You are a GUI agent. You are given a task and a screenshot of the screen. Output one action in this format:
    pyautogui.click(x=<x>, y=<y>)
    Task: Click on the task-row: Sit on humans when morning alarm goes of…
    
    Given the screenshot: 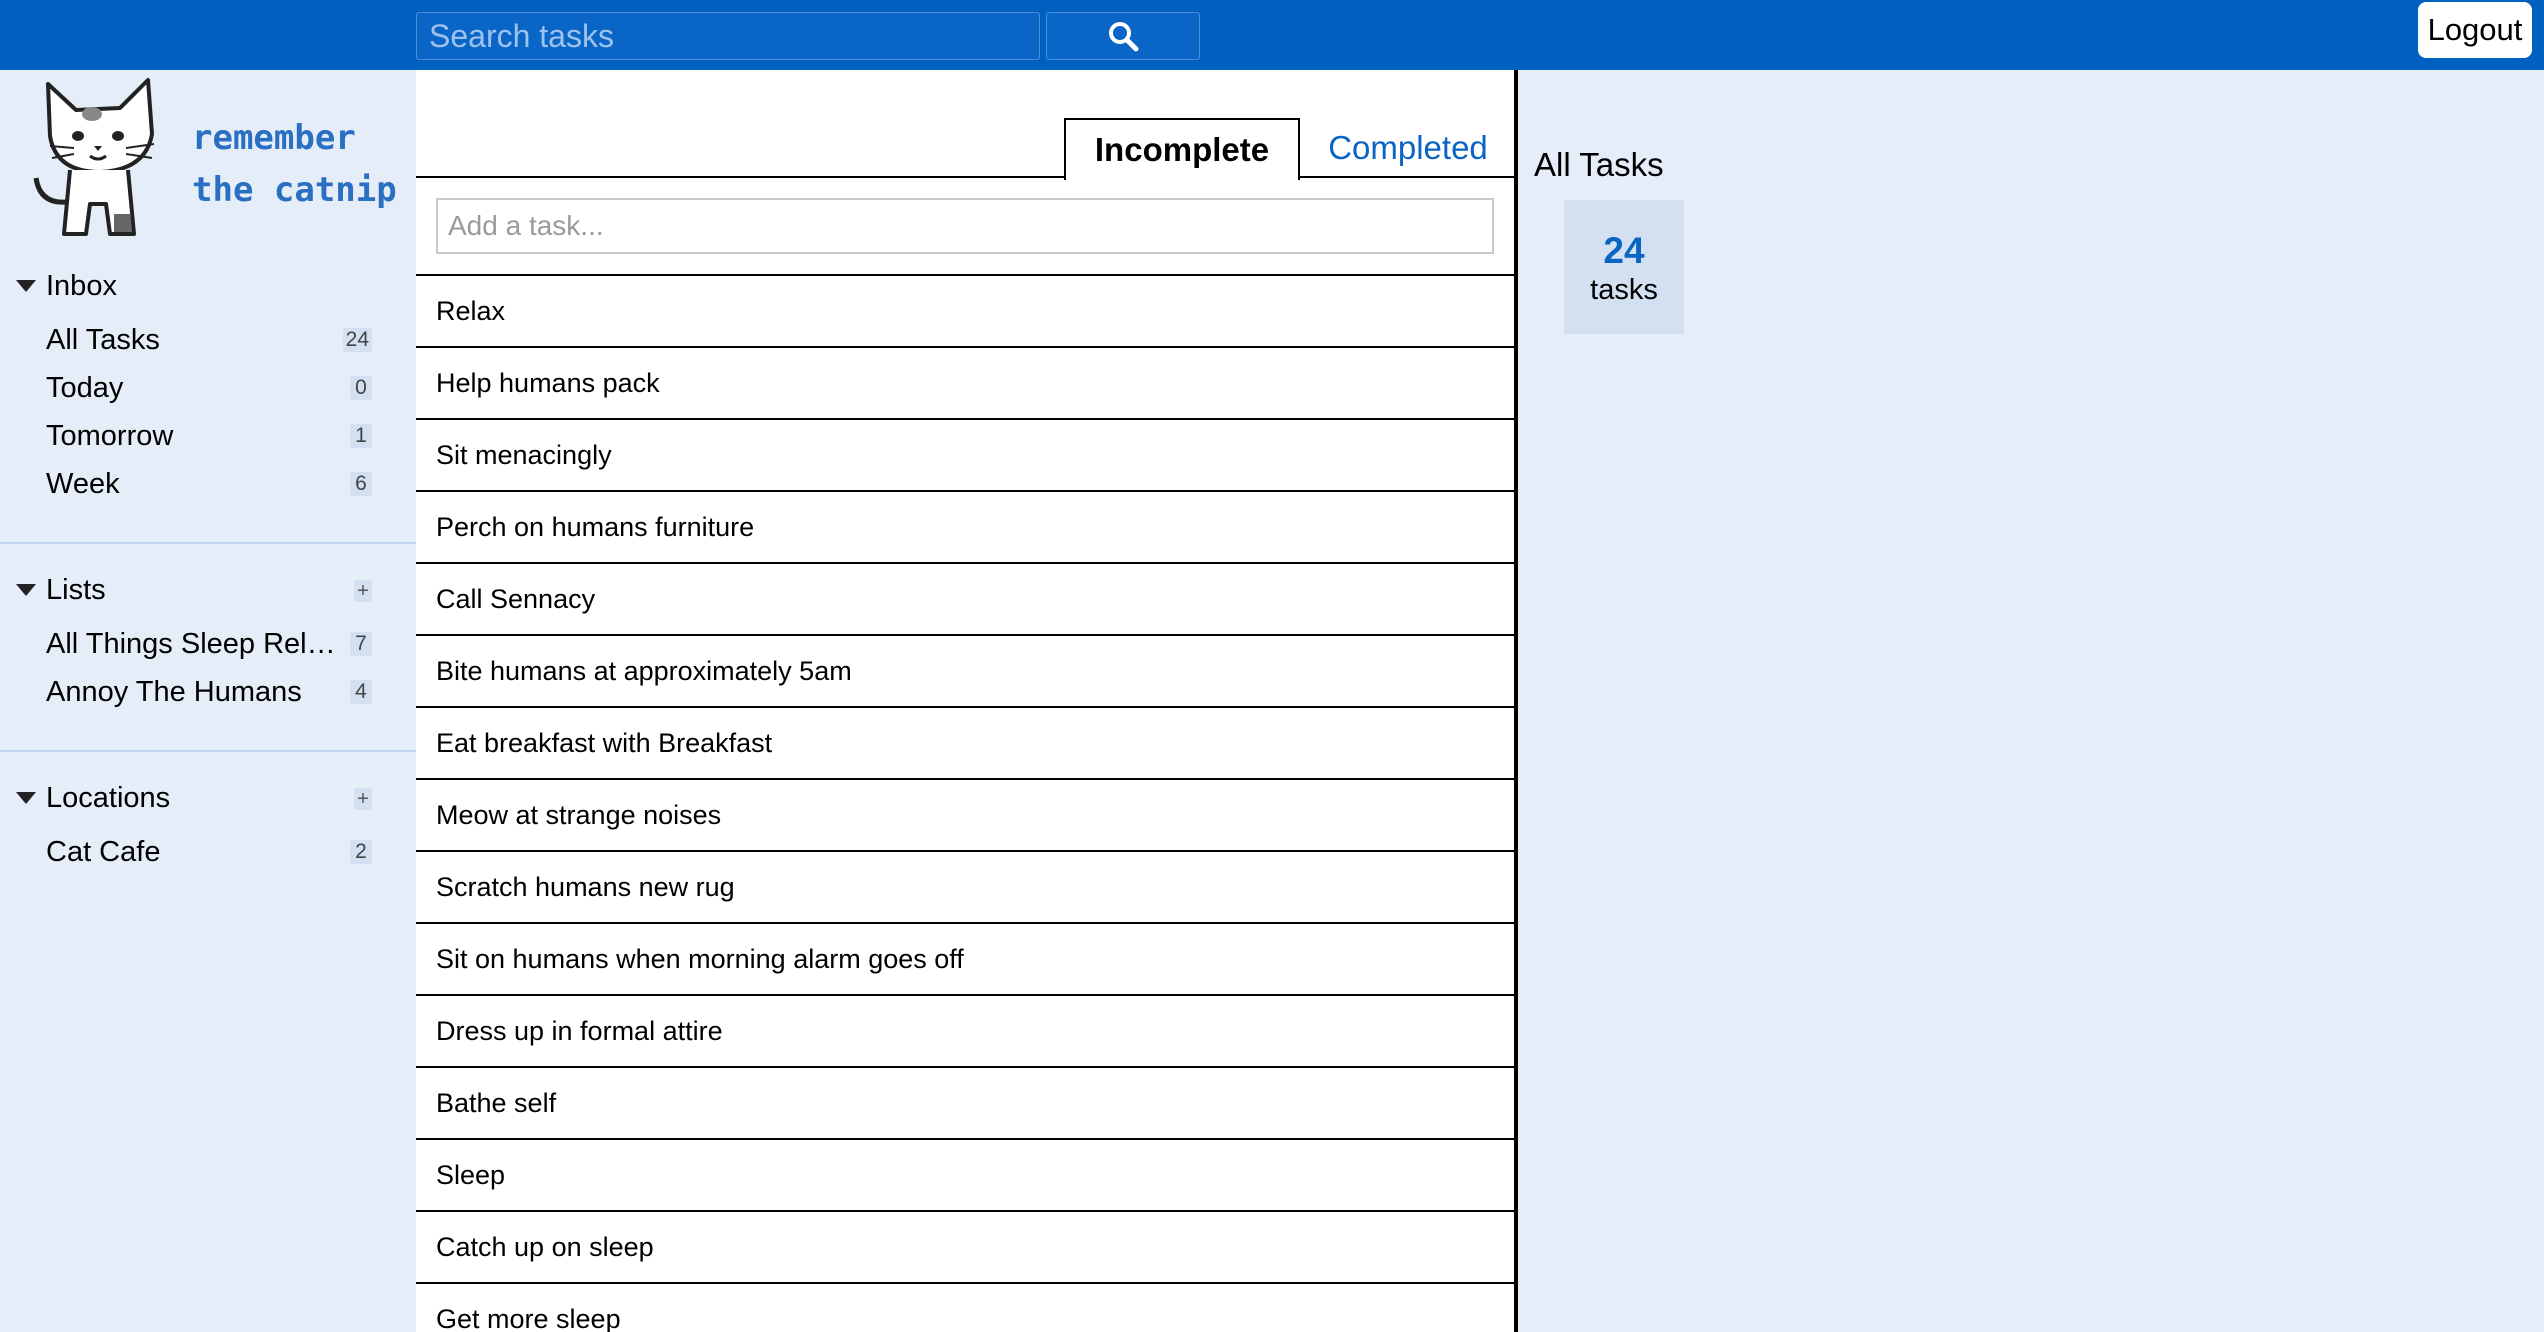 What is the action you would take?
    pyautogui.click(x=965, y=958)
    